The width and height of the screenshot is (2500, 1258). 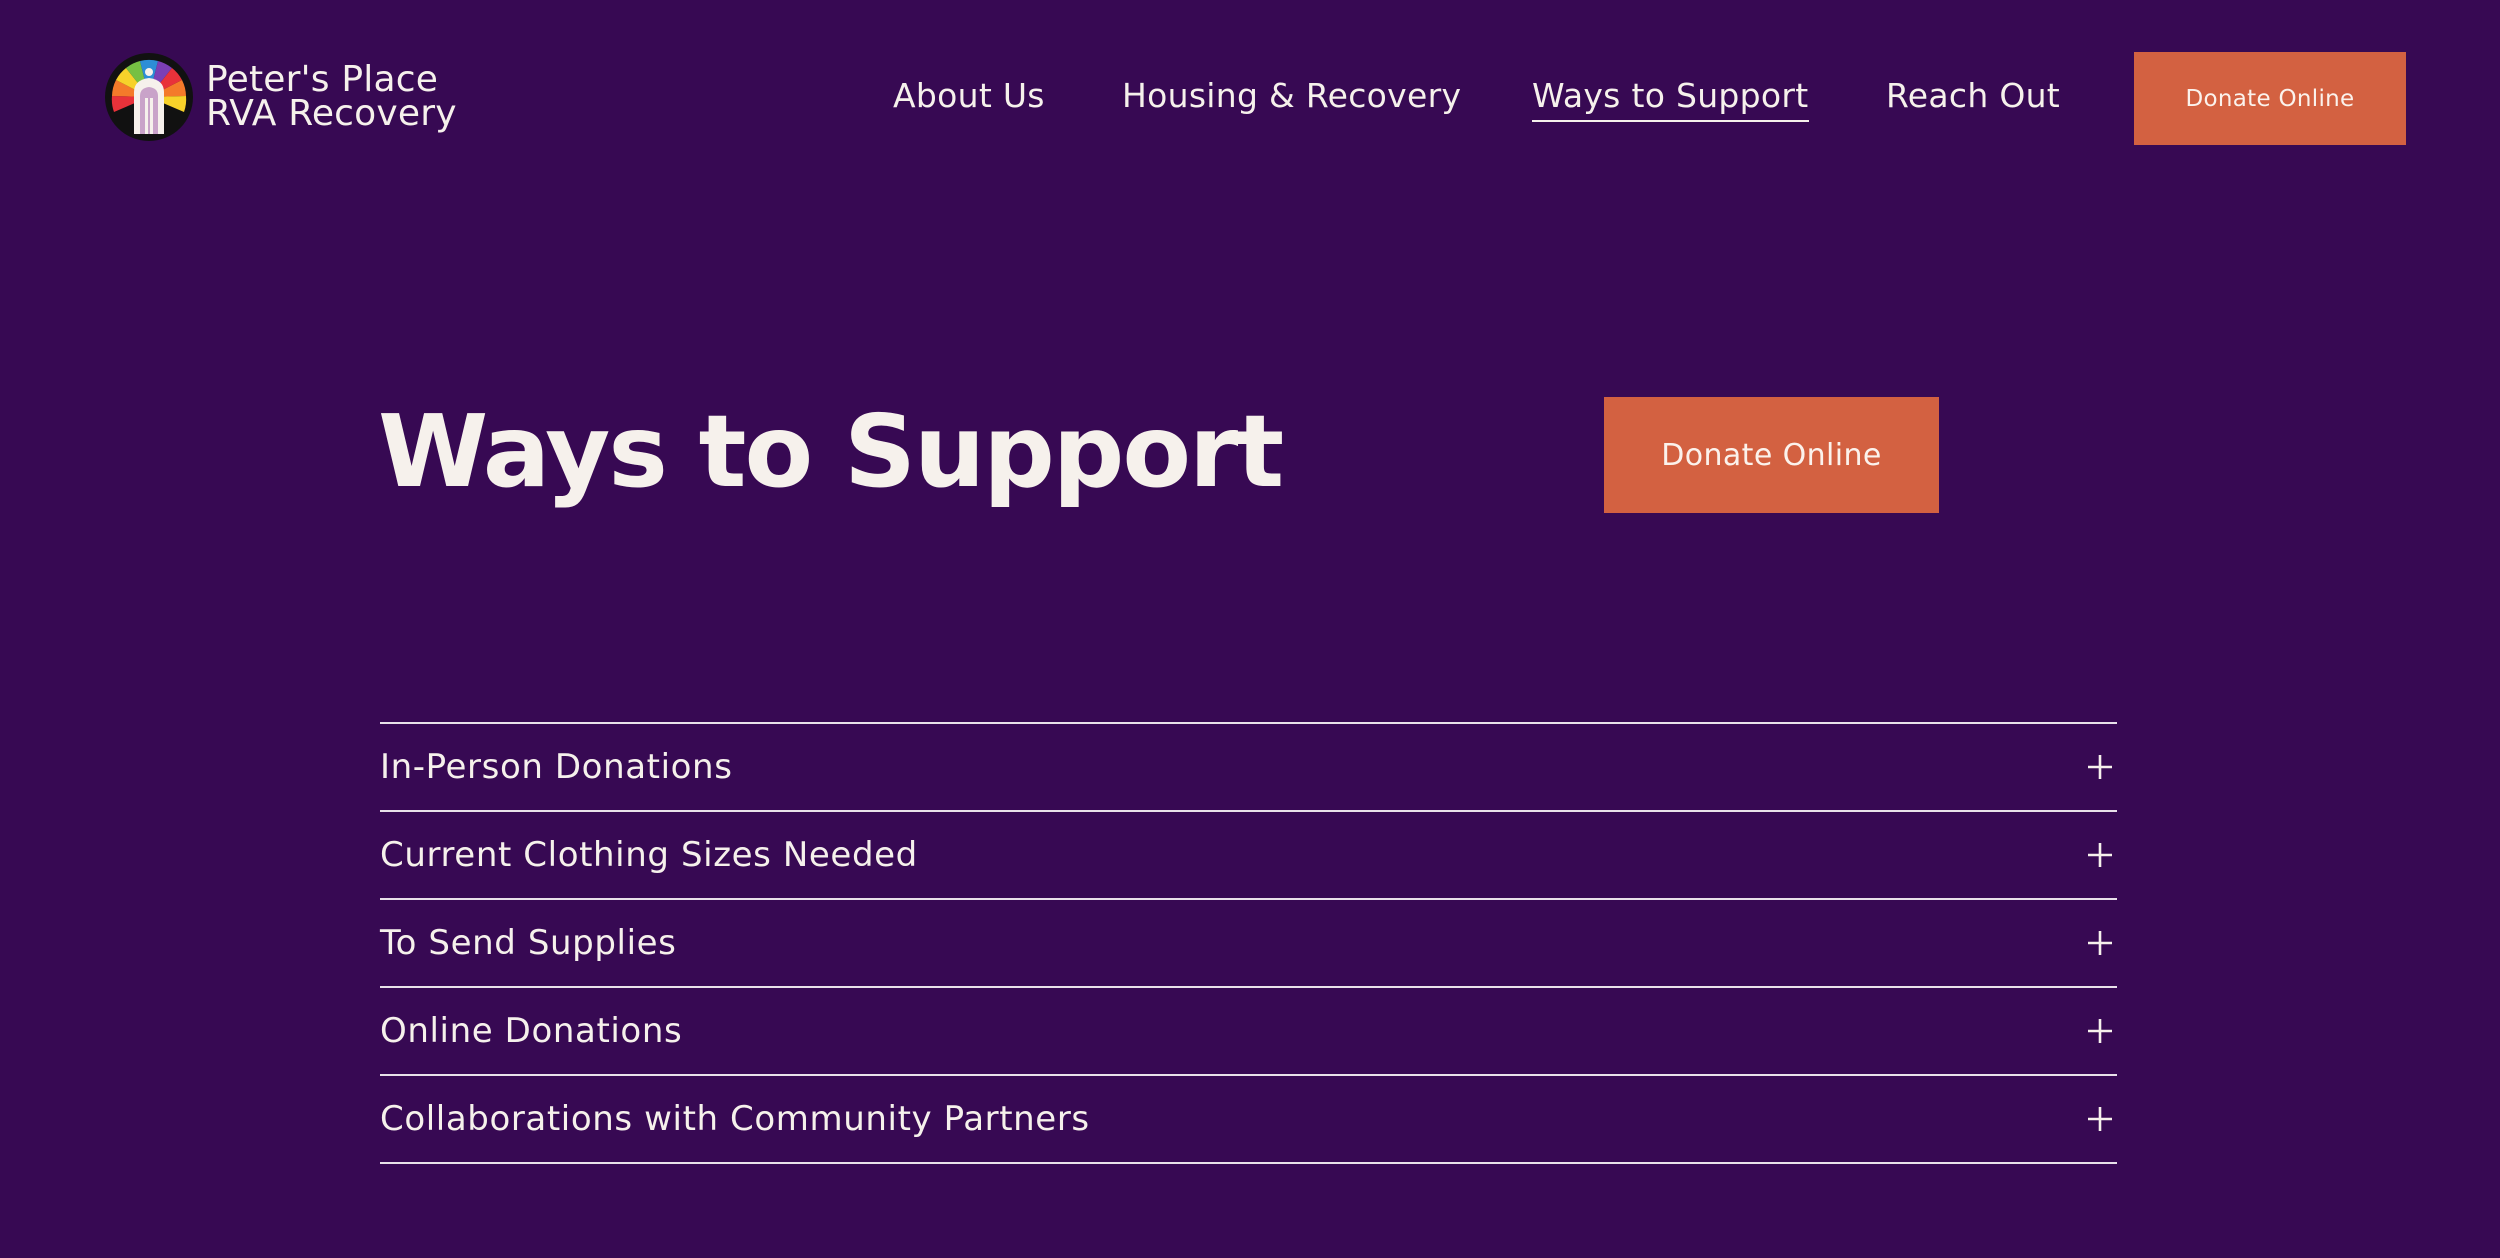 What do you see at coordinates (1248, 856) in the screenshot?
I see `accordion-item-clothing-sizes: Current Clothing Sizes Needed` at bounding box center [1248, 856].